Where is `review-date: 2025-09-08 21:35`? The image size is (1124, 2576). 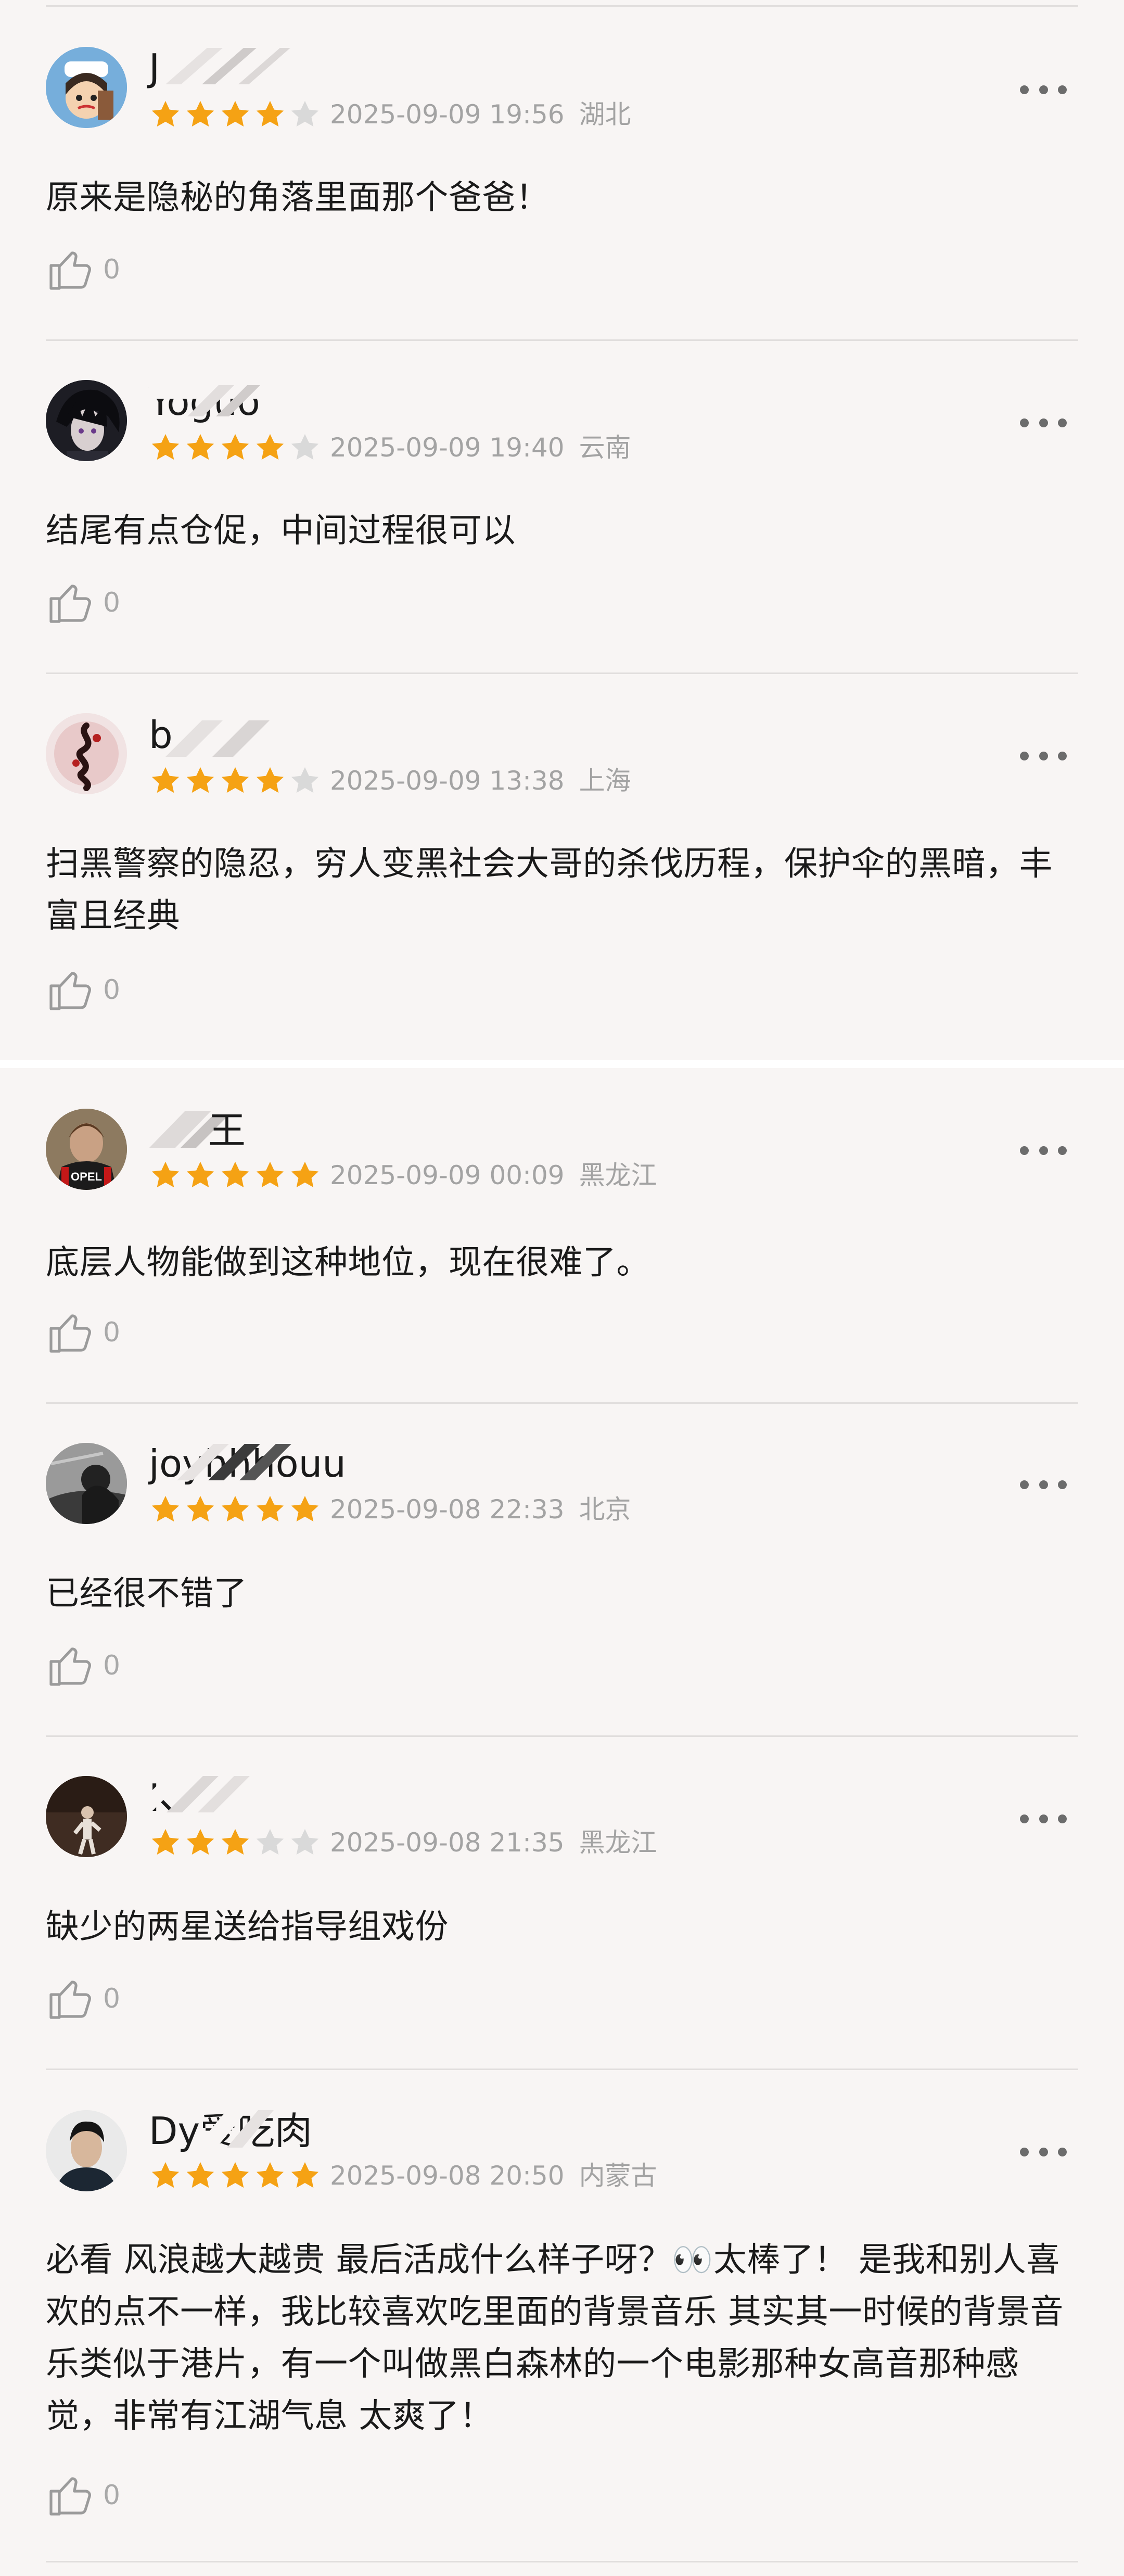 review-date: 2025-09-08 21:35 is located at coordinates (447, 1843).